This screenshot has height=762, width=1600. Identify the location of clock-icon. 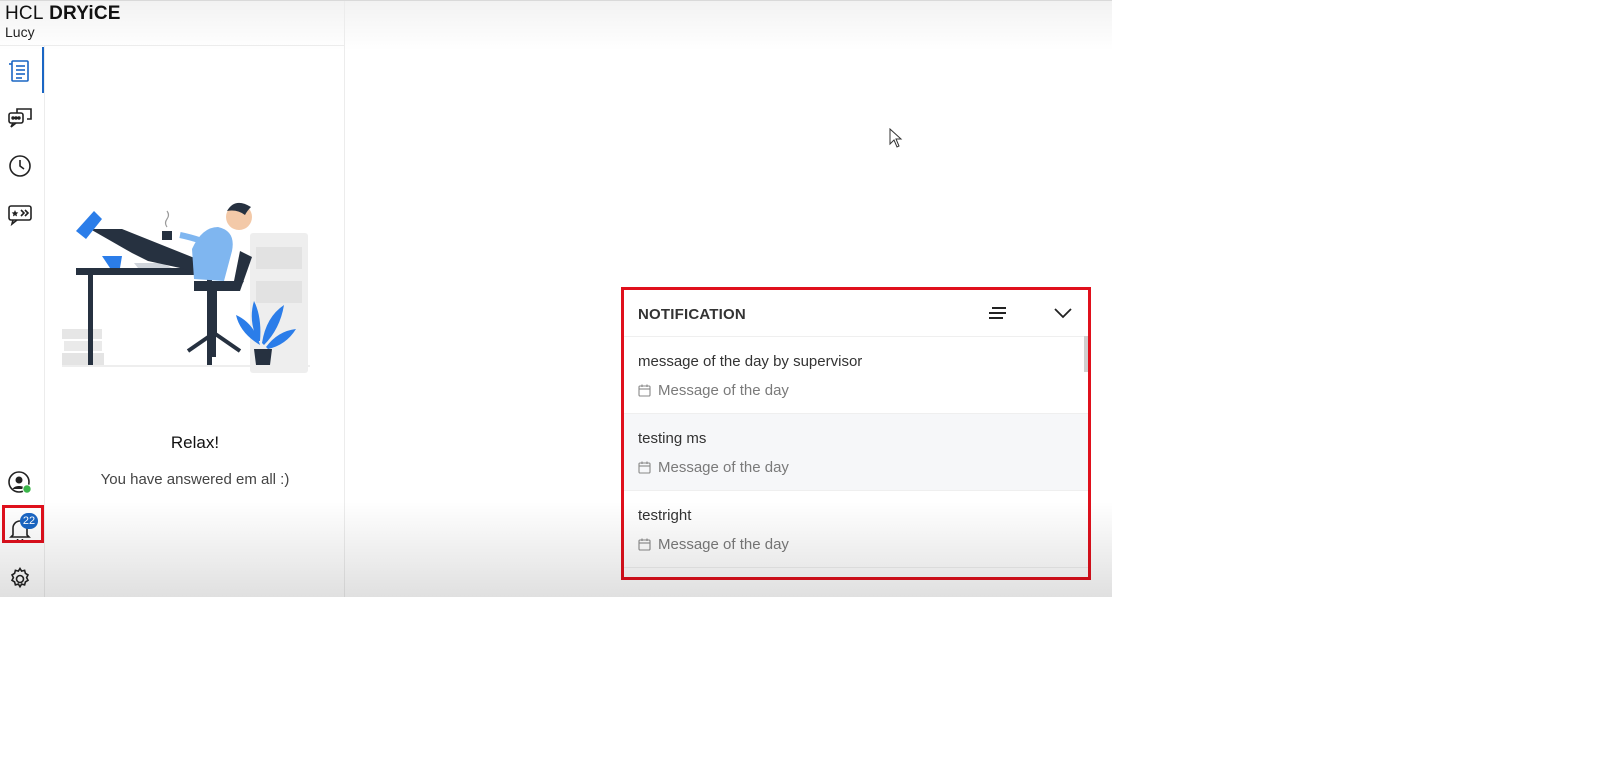
(20, 166).